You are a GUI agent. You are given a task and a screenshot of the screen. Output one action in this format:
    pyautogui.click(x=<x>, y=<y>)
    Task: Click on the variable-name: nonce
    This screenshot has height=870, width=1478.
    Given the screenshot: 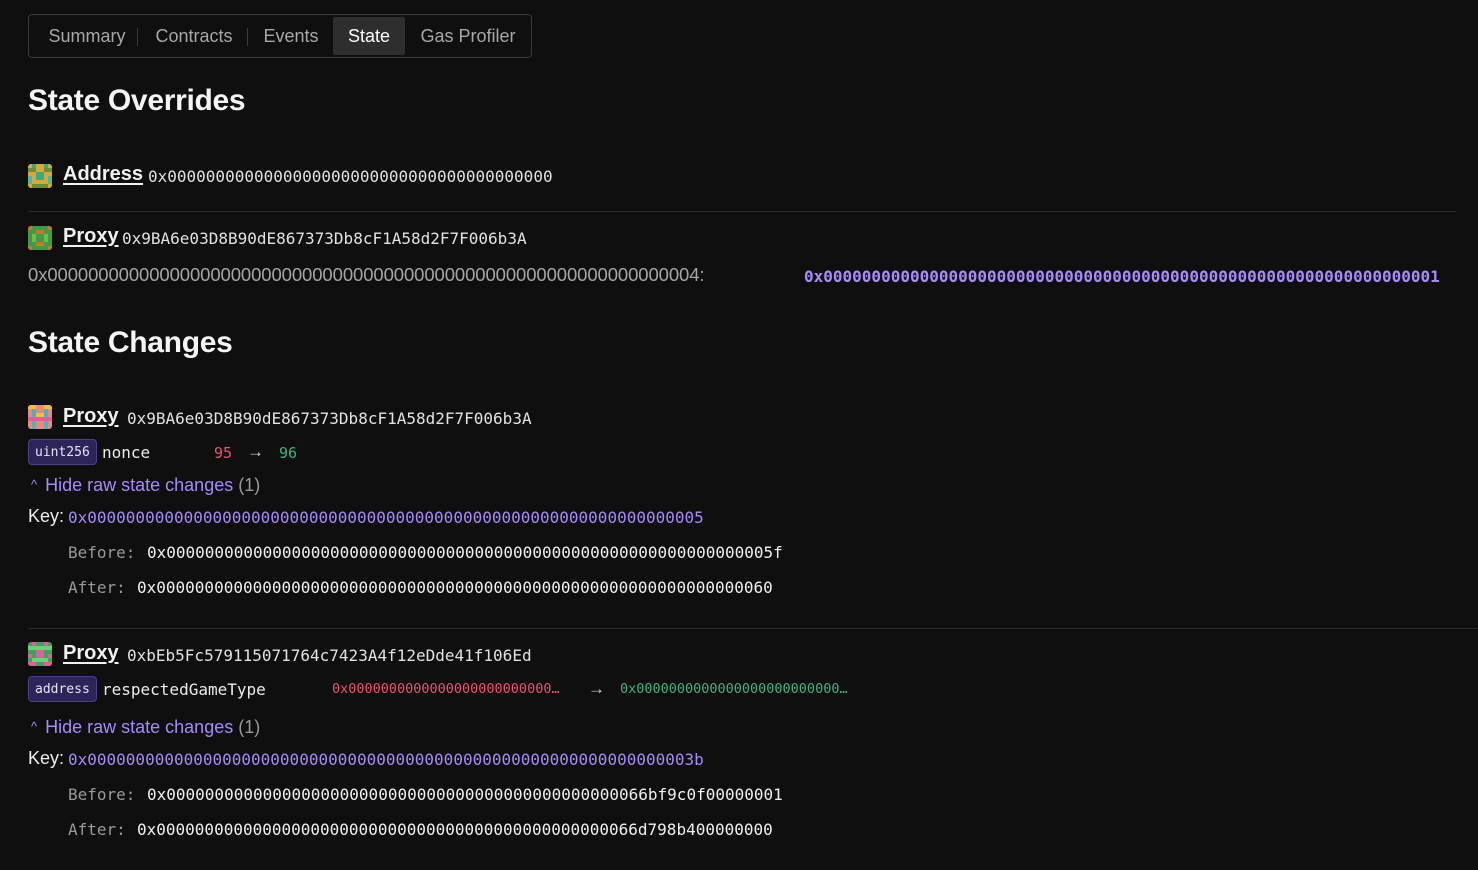 What is the action you would take?
    pyautogui.click(x=126, y=452)
    